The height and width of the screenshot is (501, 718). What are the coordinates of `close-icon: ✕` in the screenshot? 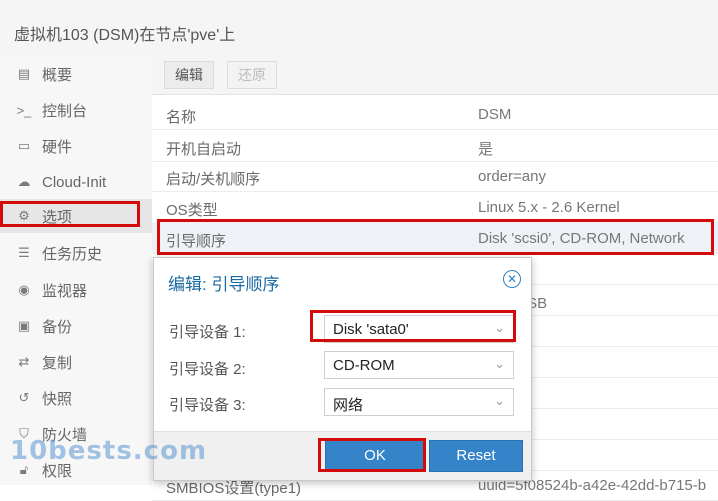 It's located at (512, 279).